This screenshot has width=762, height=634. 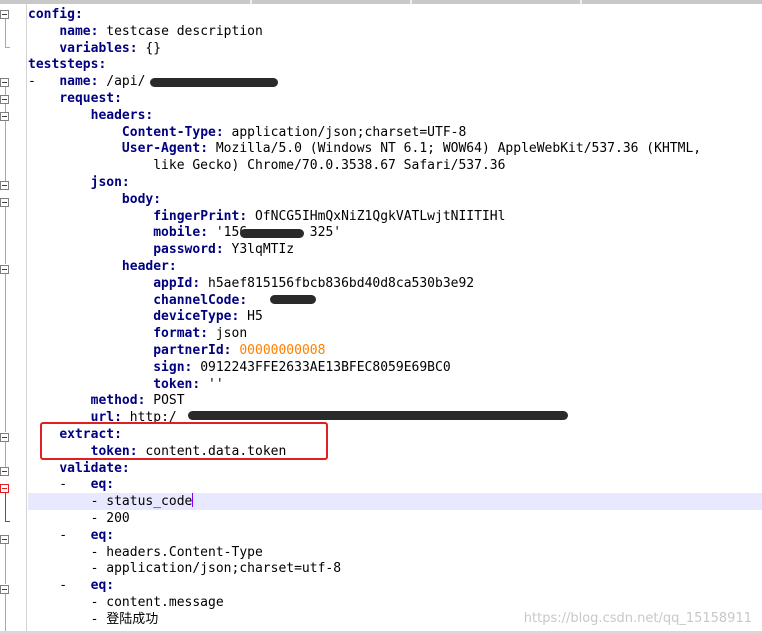 I want to click on yaml-text: h5aef815156fbcb836bd40d8ca530b3e92, so click(x=337, y=283).